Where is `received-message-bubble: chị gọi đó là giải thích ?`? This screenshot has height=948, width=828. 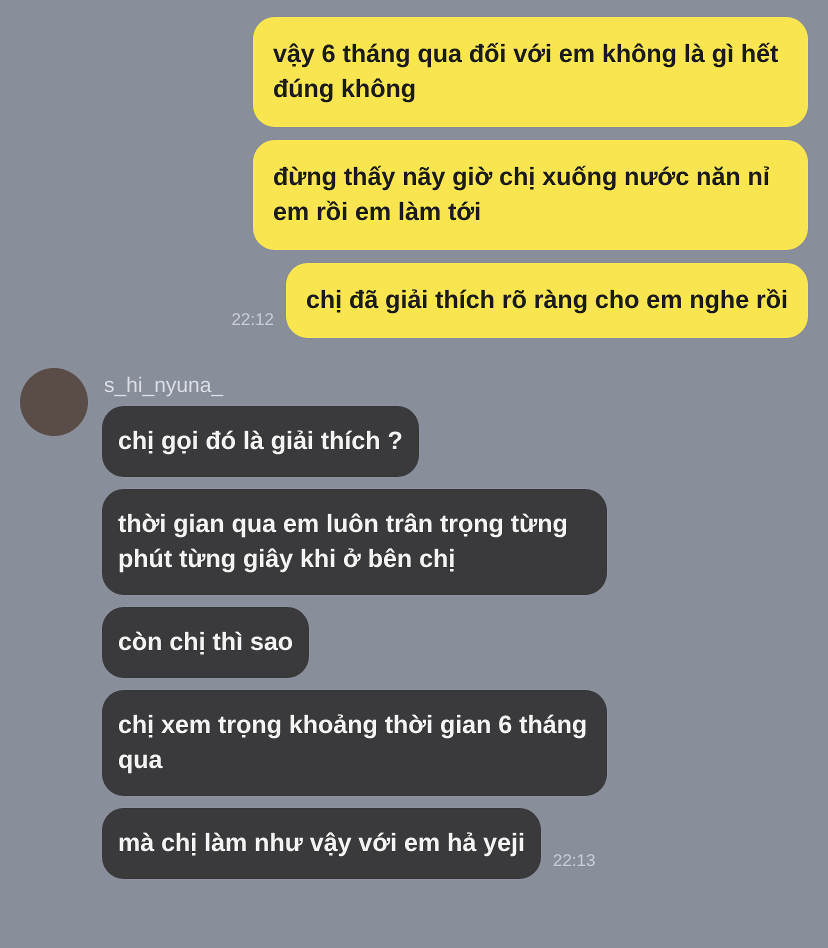
received-message-bubble: chị gọi đó là giải thích ? is located at coordinates (260, 441).